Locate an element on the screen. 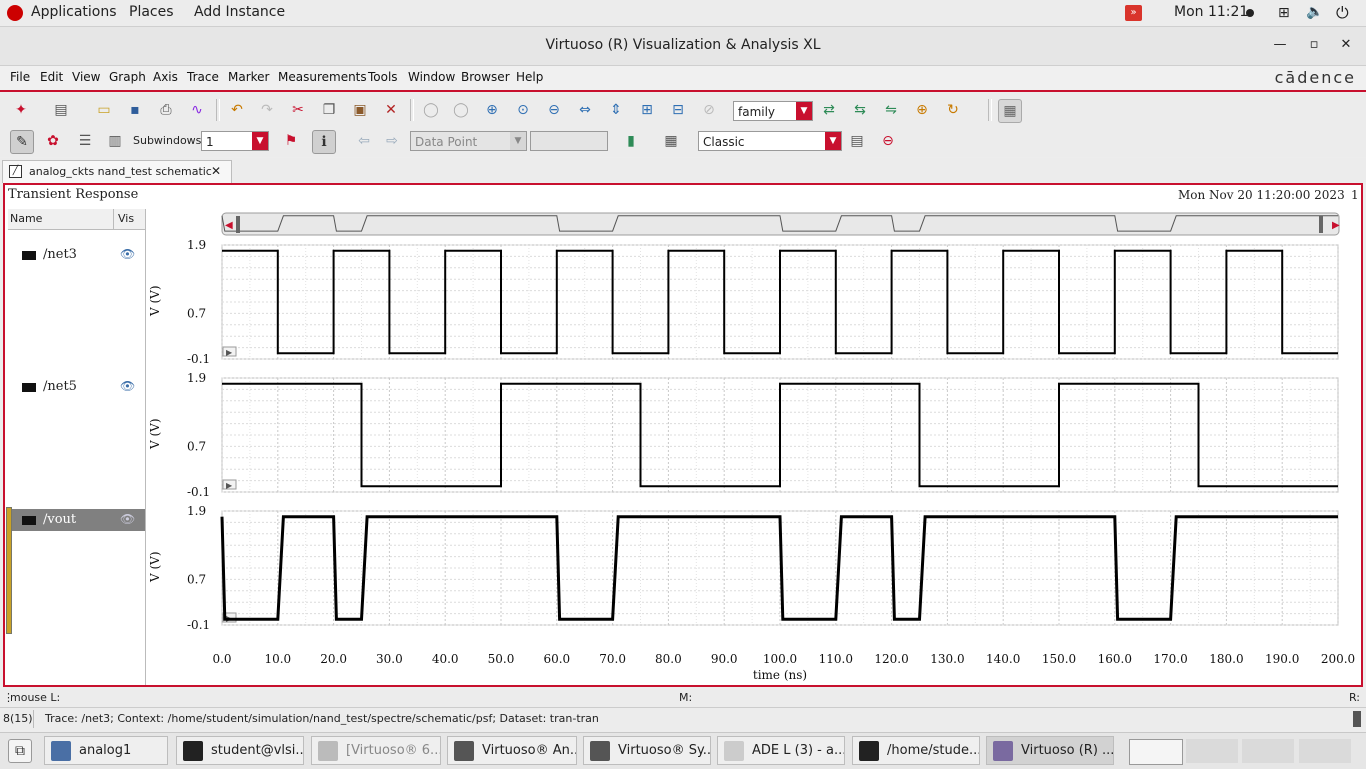 The width and height of the screenshot is (1366, 769). window-list-icon: ▤ is located at coordinates (857, 141).